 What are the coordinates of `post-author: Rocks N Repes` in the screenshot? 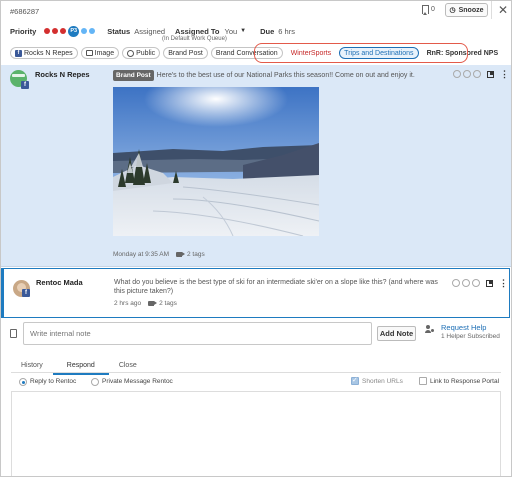 It's located at (62, 74).